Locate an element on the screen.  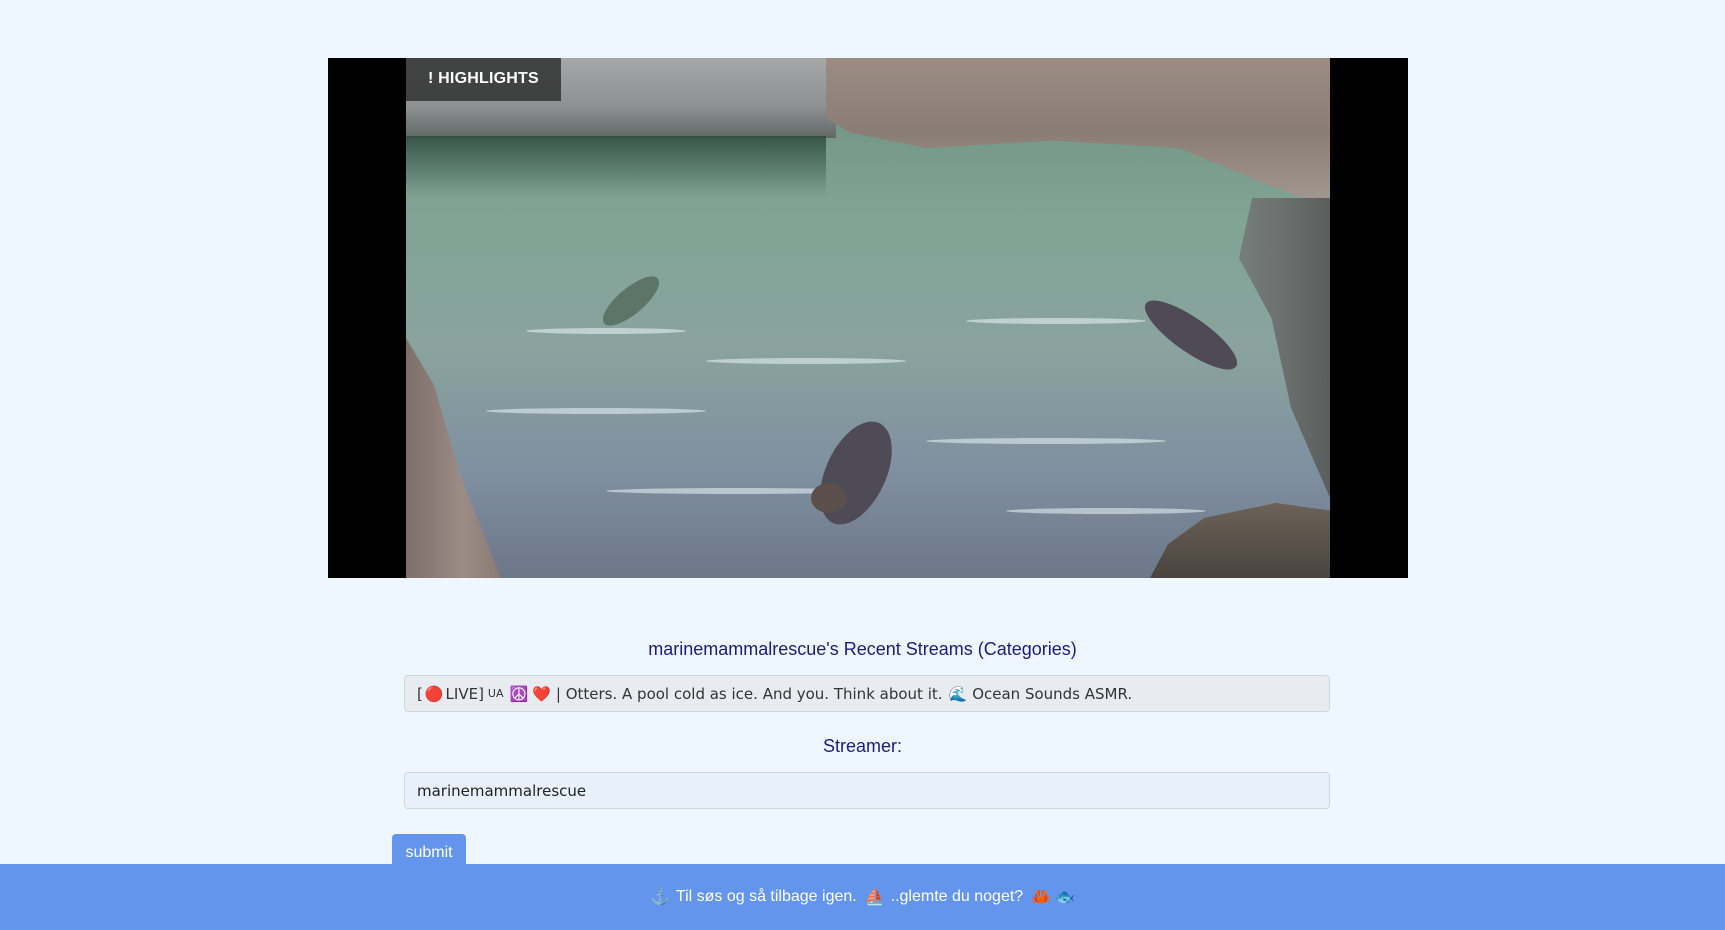
fish-icon: 🐟 is located at coordinates (1065, 897).